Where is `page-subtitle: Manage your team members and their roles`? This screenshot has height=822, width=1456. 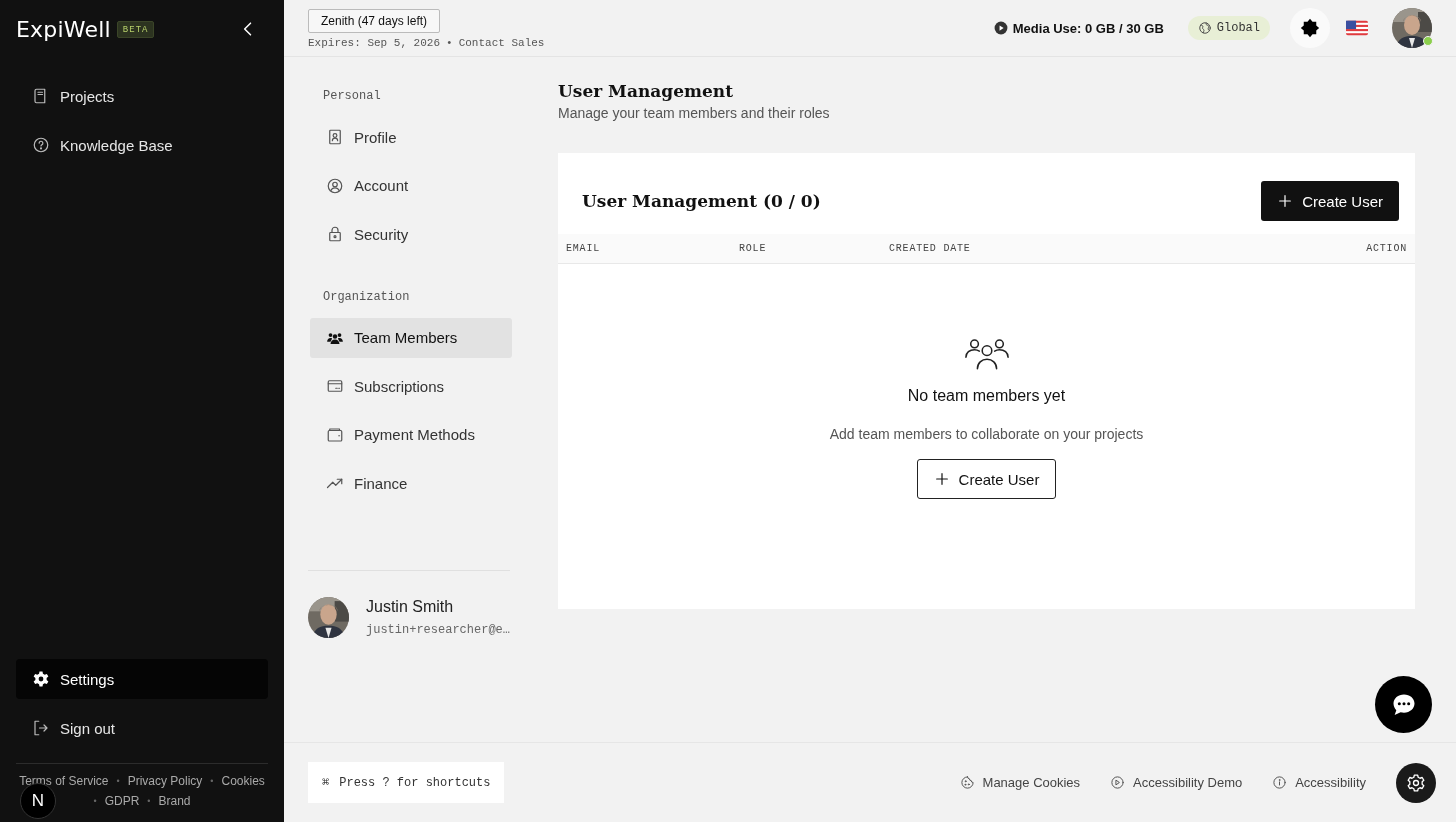 page-subtitle: Manage your team members and their roles is located at coordinates (694, 113).